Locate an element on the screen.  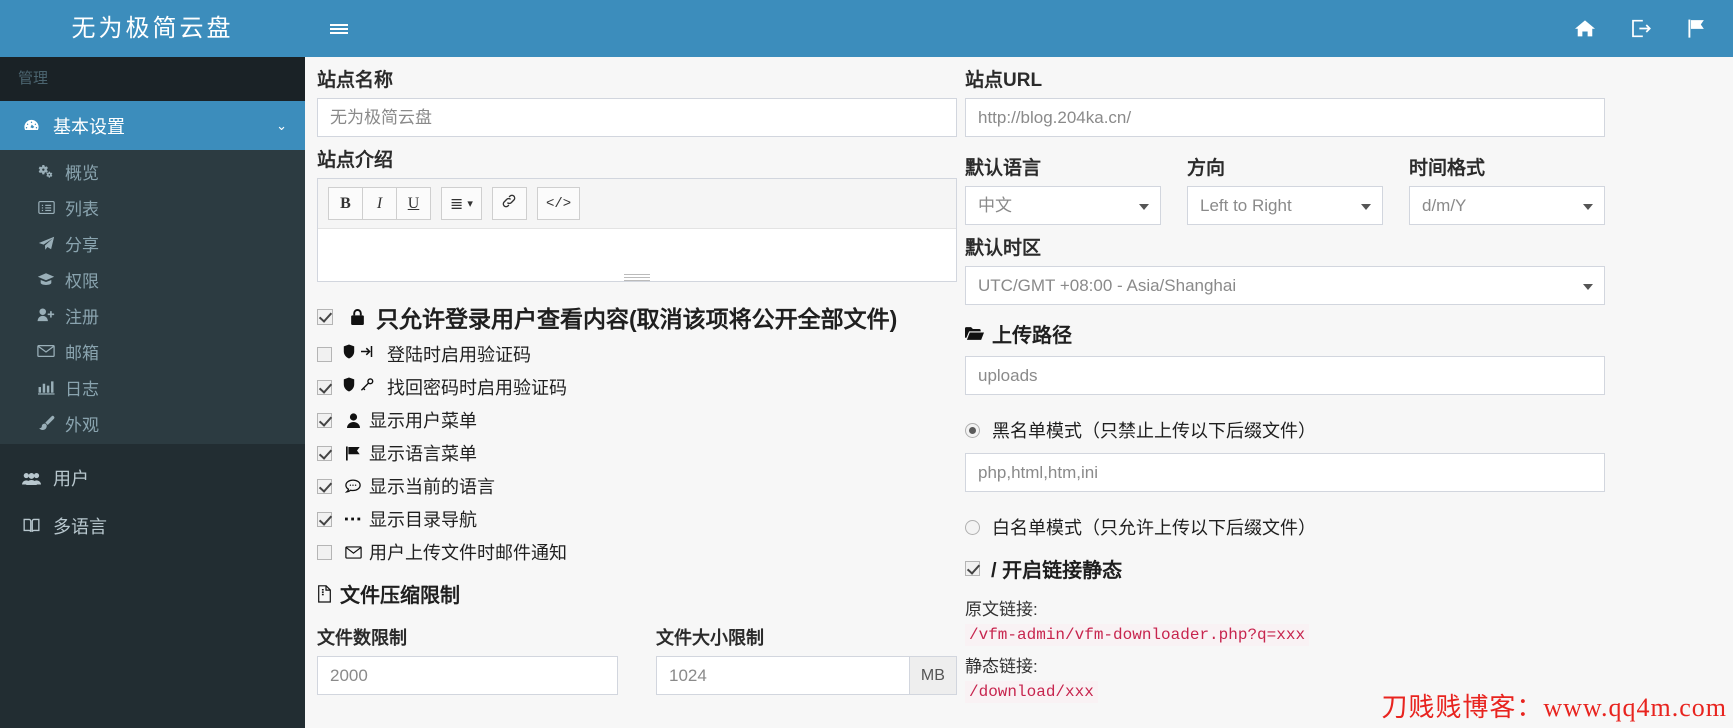
direction-select: Left to Right is located at coordinates (1285, 205).